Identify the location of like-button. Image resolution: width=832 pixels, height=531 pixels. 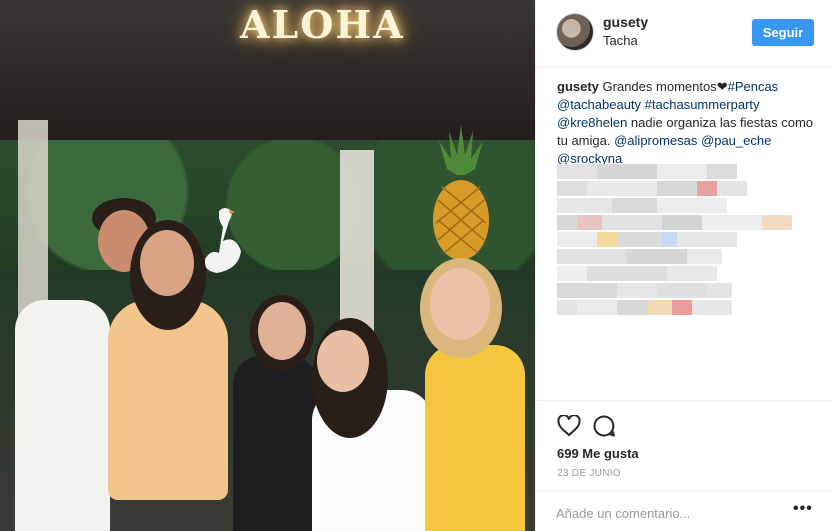
(569, 426).